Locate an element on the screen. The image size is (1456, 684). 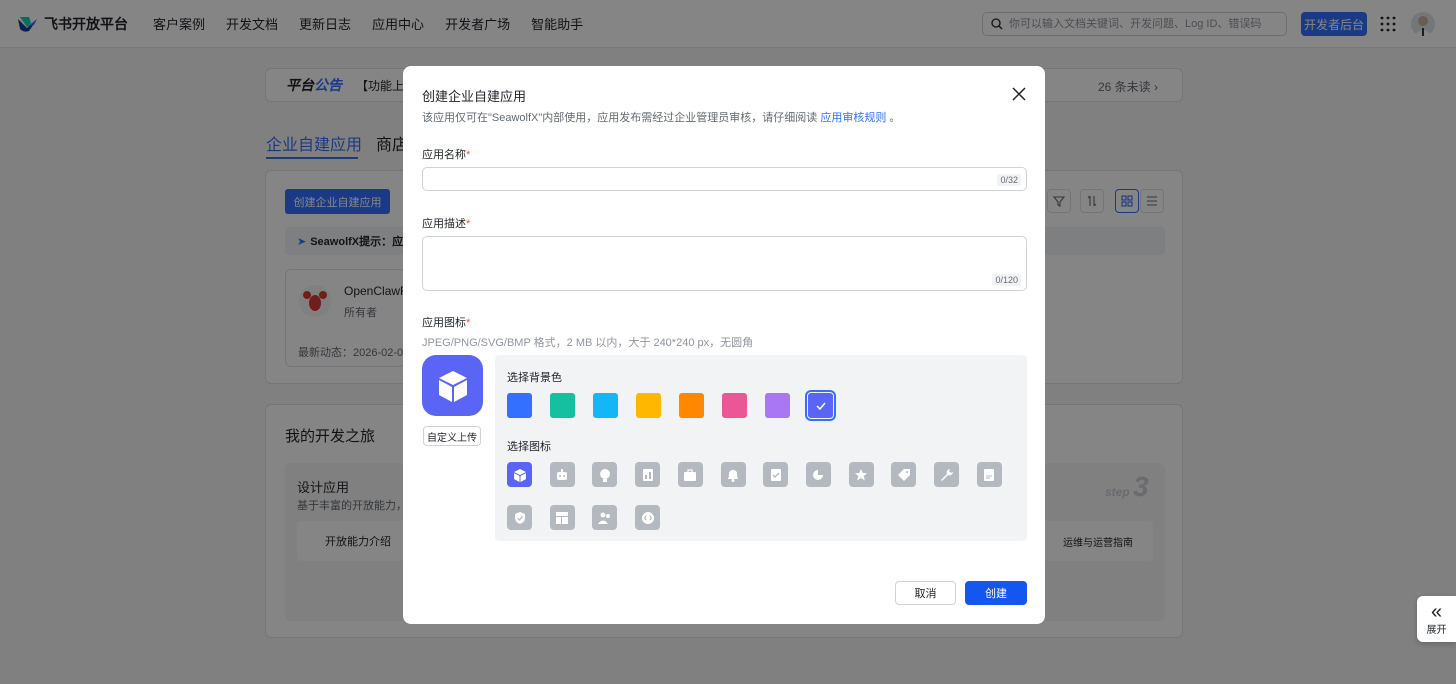
icon-picker: 选择背景色 选择图标 is located at coordinates (761, 448).